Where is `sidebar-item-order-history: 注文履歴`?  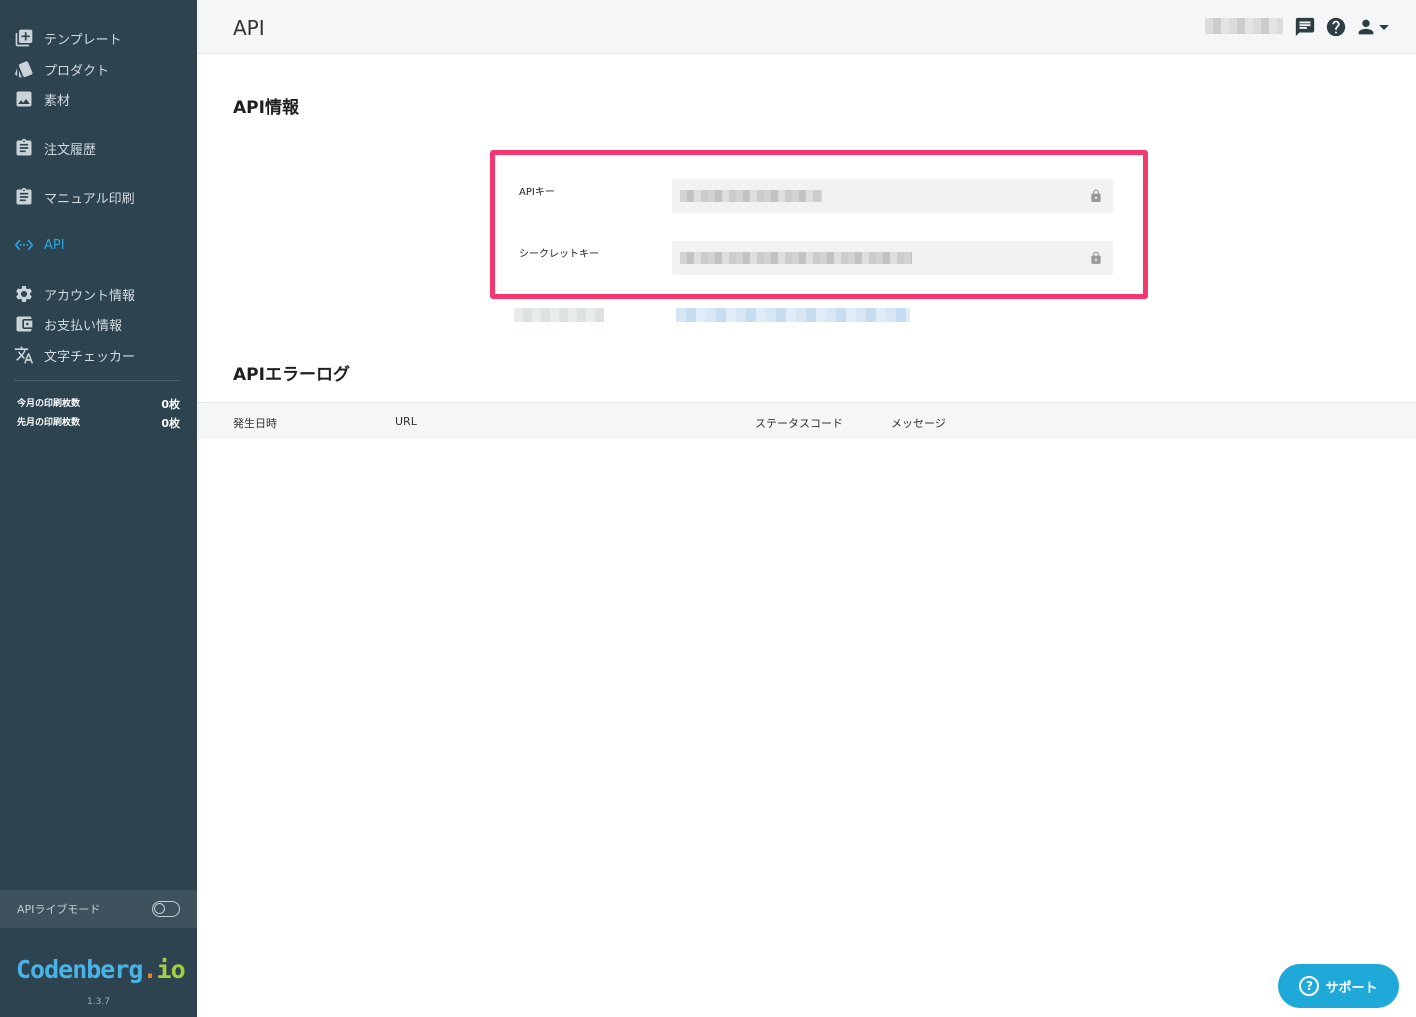
sidebar-item-order-history: 注文履歴 is located at coordinates (55, 148).